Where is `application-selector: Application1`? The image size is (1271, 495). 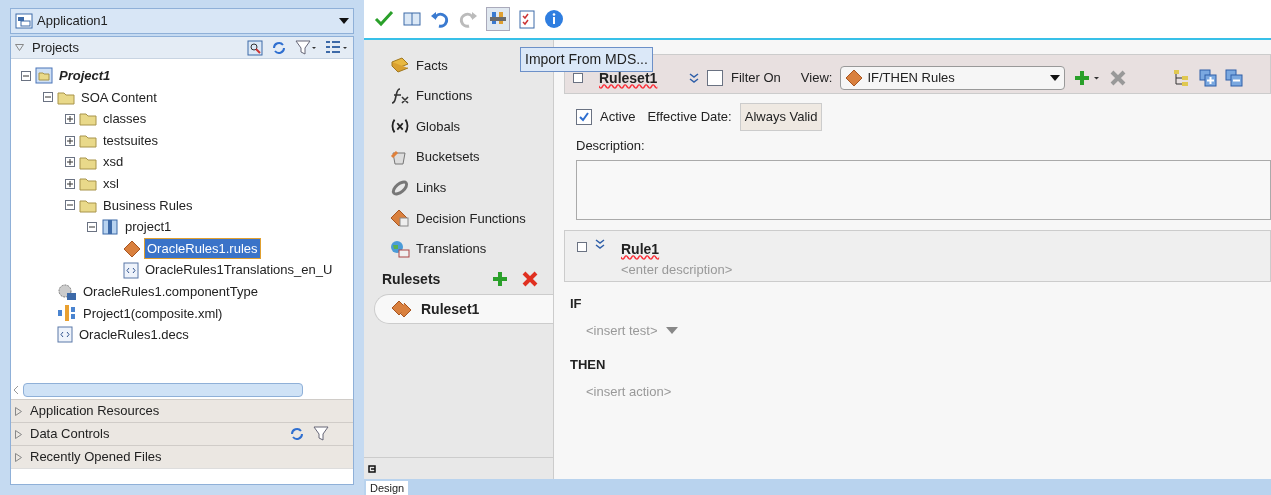 application-selector: Application1 is located at coordinates (182, 21).